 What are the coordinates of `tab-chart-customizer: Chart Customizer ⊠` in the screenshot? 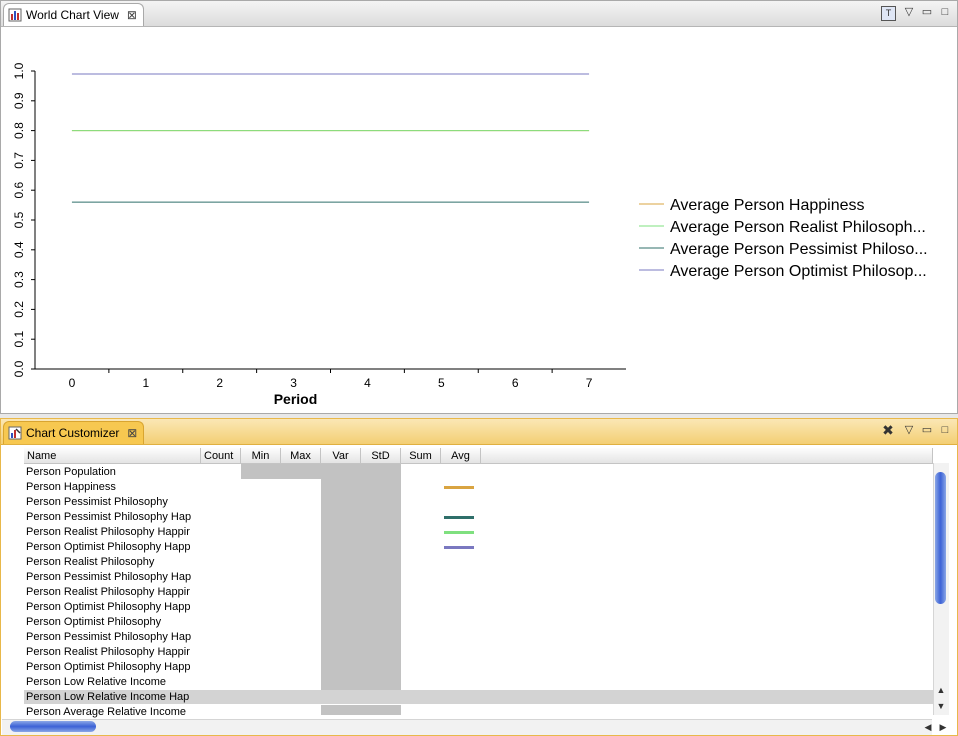 It's located at (74, 432).